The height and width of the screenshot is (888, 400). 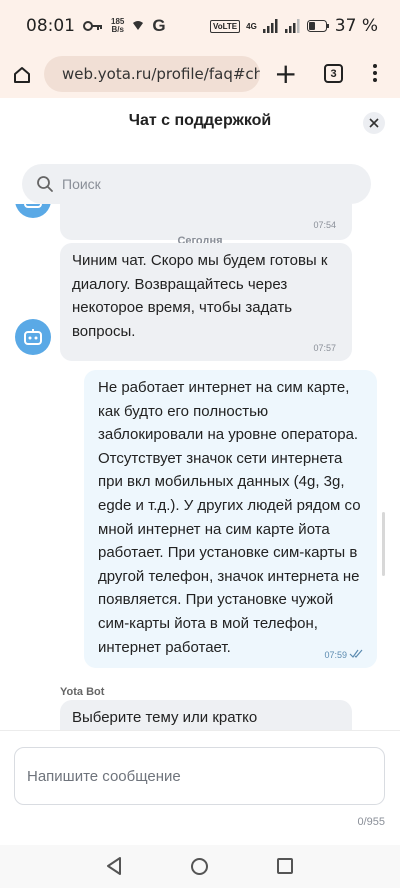 I want to click on message-bubble-bot: Выберите тему или кратко, so click(x=206, y=715).